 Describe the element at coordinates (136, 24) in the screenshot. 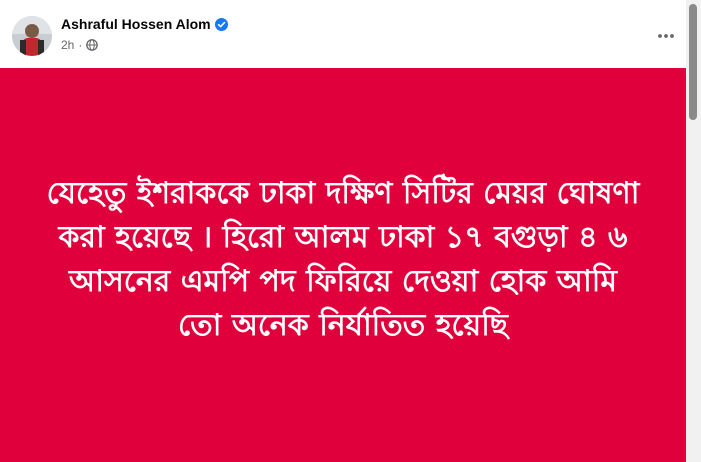

I see `author-name: Ashraful Hossen Alom` at that location.